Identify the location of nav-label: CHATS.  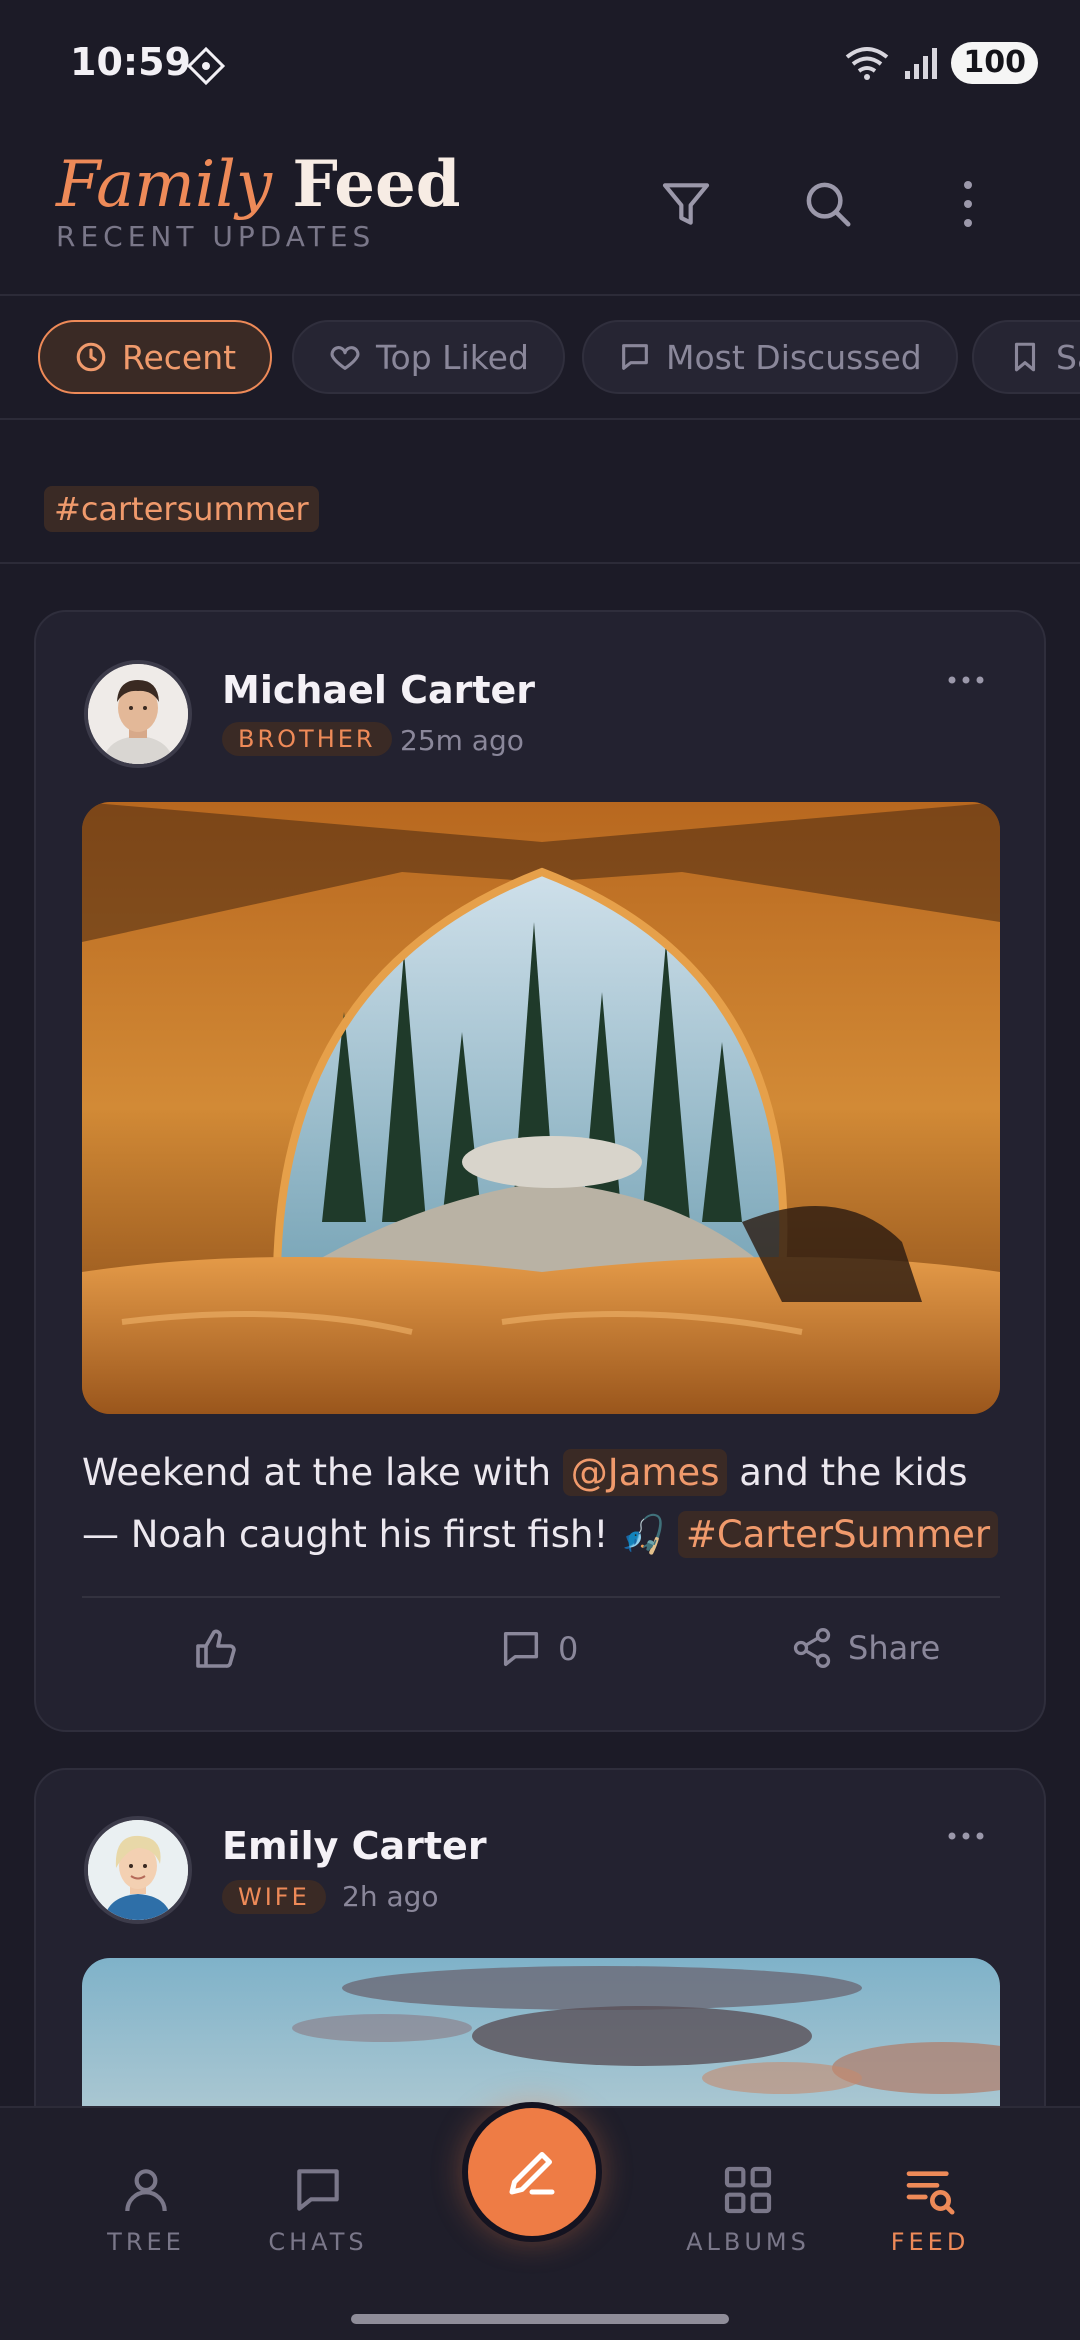
(318, 2242).